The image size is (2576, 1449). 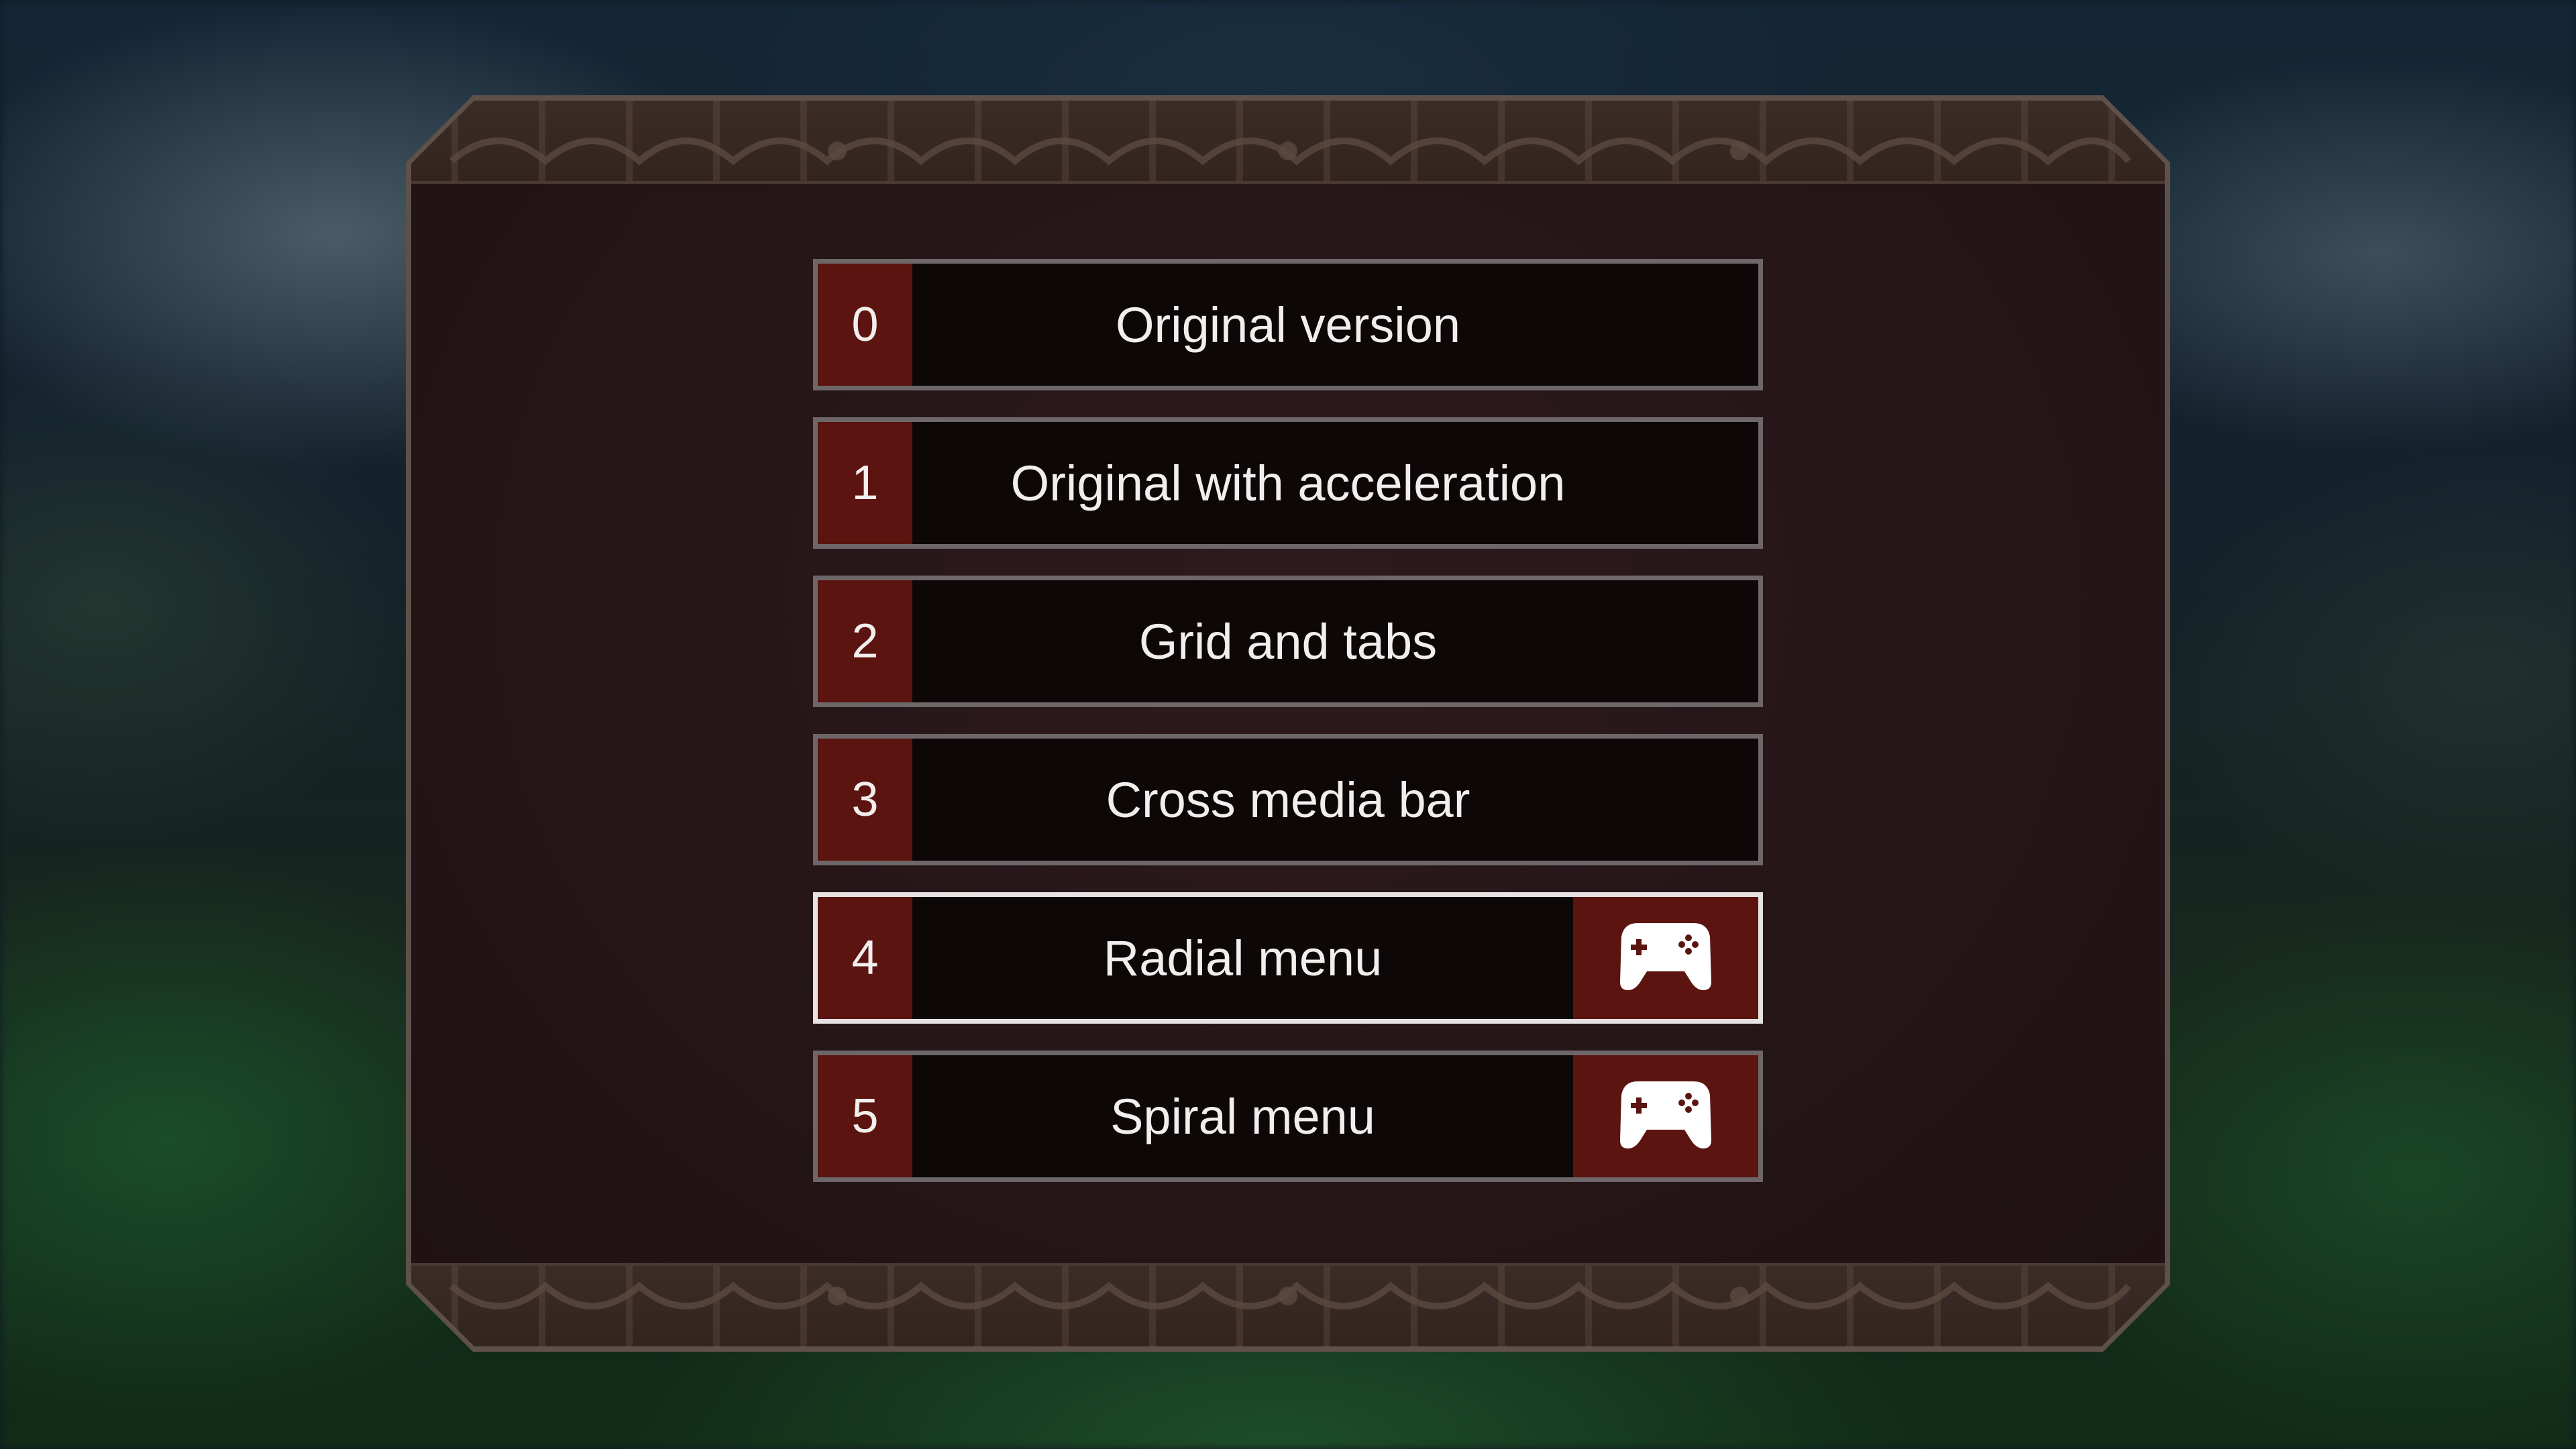 I want to click on menu-item-index: 5, so click(x=865, y=1116).